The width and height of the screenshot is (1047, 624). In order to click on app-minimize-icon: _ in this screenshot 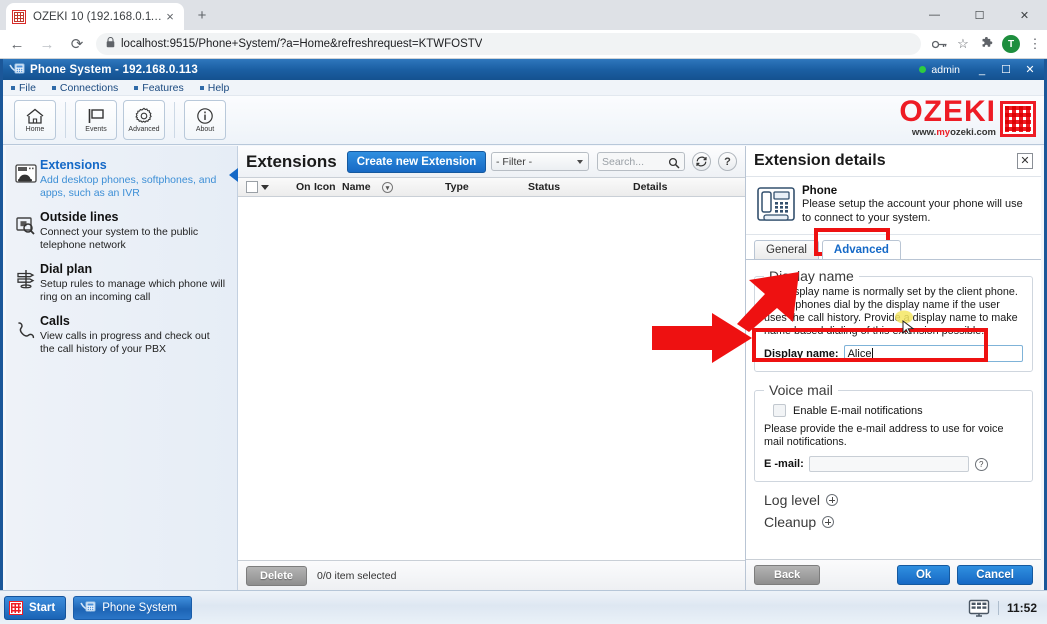, I will do `click(982, 69)`.